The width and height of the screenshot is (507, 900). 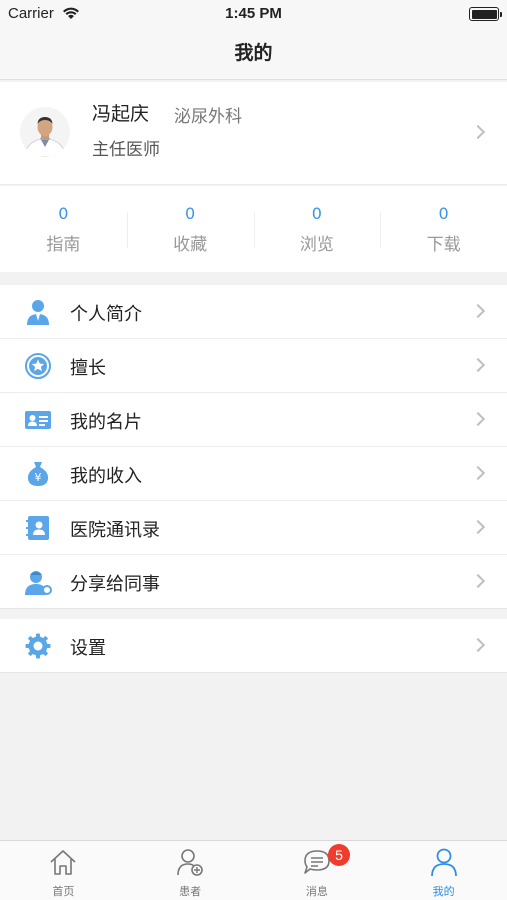 I want to click on tab-home: 首页, so click(x=63, y=870).